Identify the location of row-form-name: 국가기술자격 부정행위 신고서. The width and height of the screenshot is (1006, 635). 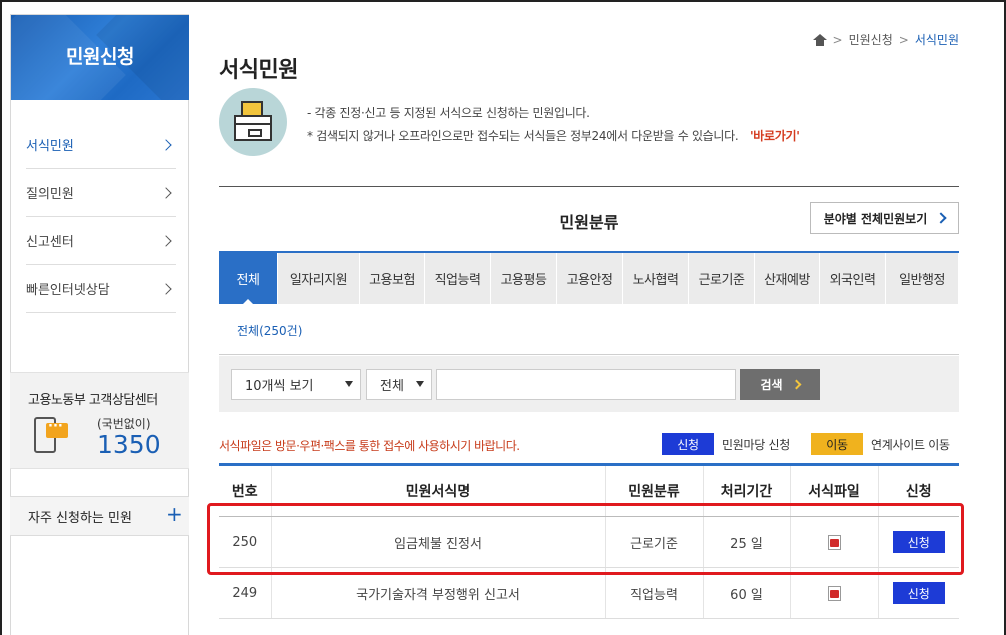
(437, 593).